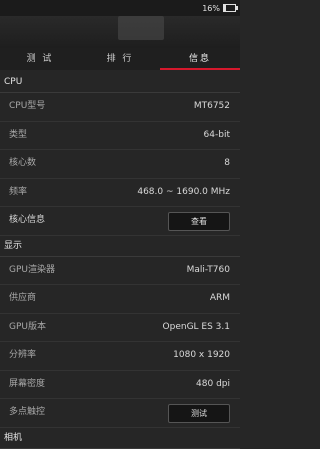  Describe the element at coordinates (120, 413) in the screenshot. I see `row-multitouch: 多点触控 测试` at that location.